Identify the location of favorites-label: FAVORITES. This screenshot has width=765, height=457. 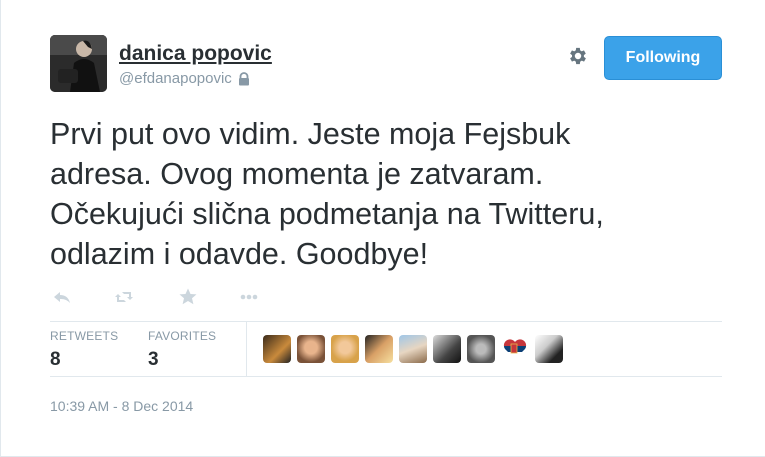
(182, 336).